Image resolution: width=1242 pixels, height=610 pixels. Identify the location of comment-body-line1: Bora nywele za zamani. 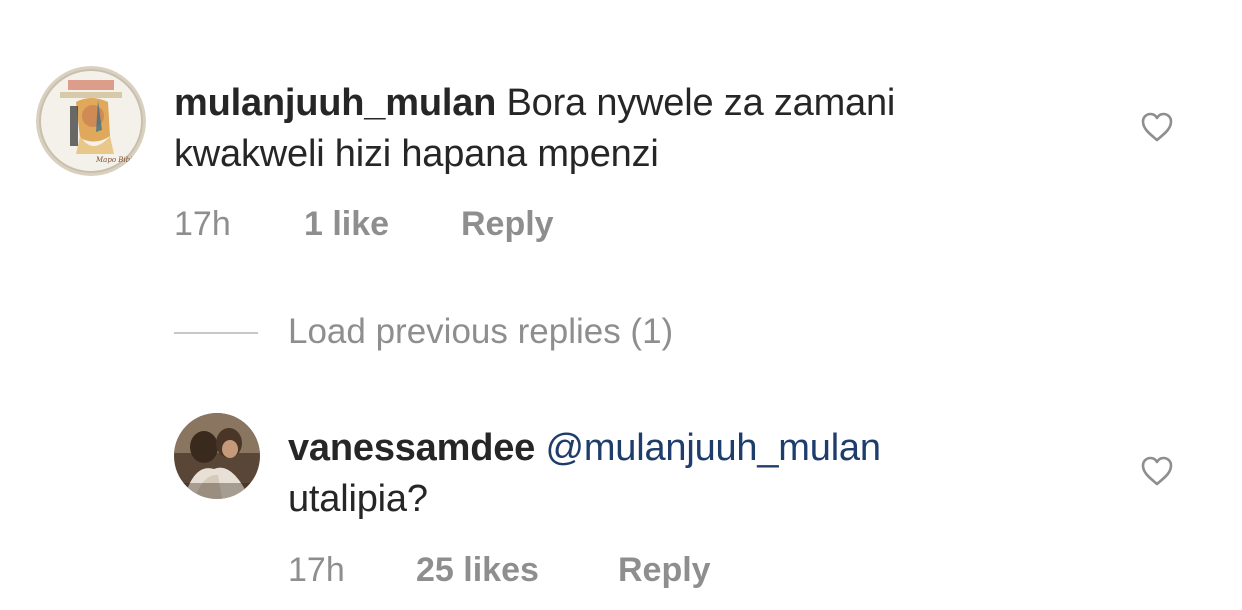
(701, 103).